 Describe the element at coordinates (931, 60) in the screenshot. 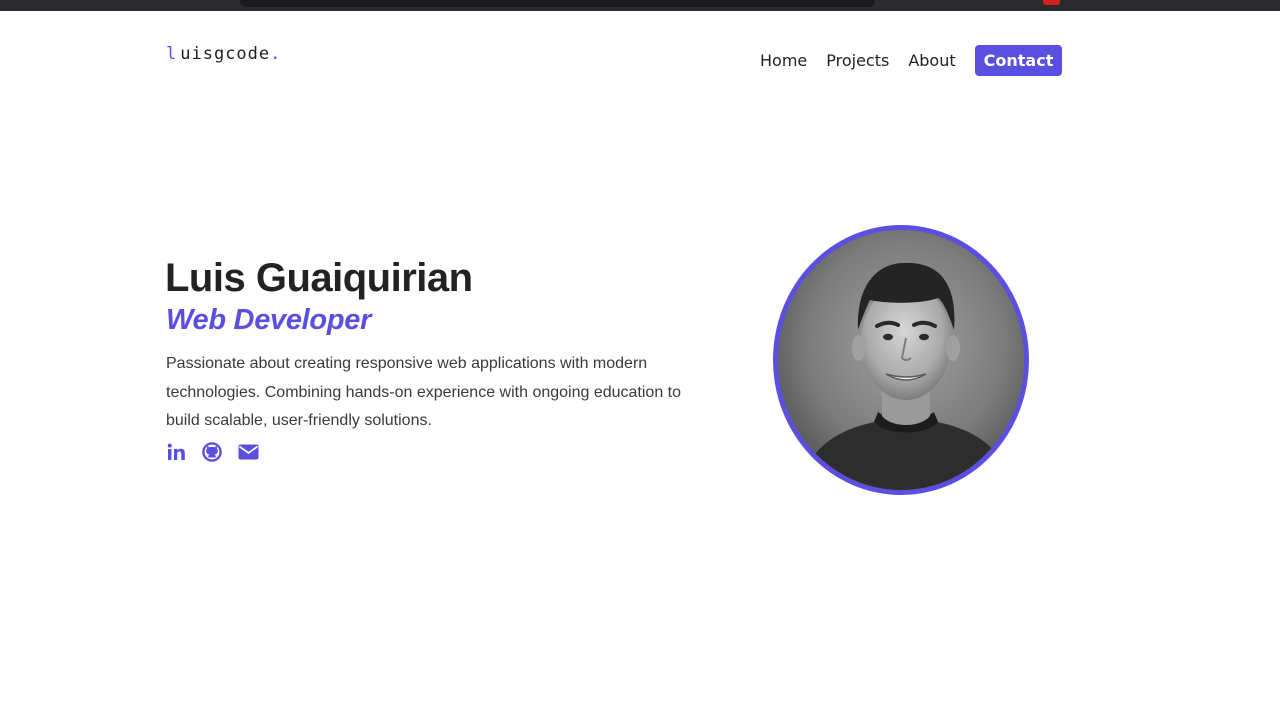

I see `nav-about-link: About` at that location.